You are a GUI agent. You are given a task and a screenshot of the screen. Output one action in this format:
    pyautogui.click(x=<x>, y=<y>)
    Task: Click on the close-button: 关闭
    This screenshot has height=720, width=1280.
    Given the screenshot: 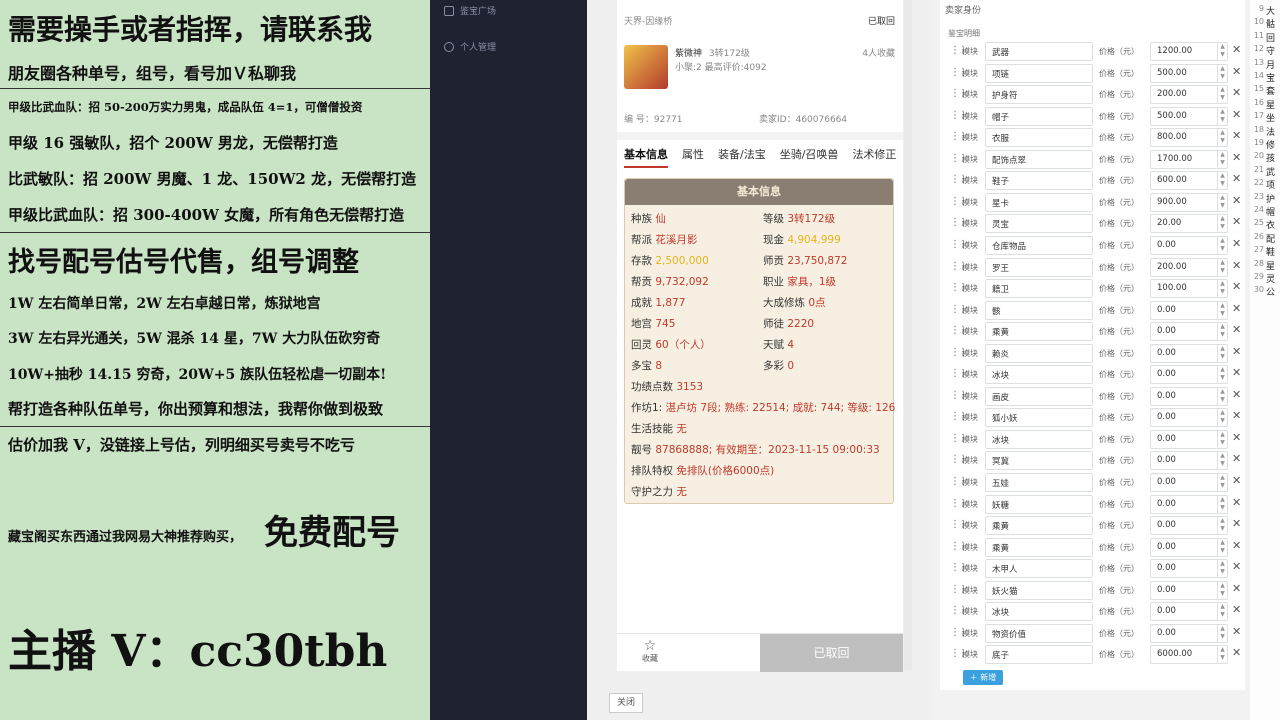 What is the action you would take?
    pyautogui.click(x=626, y=703)
    